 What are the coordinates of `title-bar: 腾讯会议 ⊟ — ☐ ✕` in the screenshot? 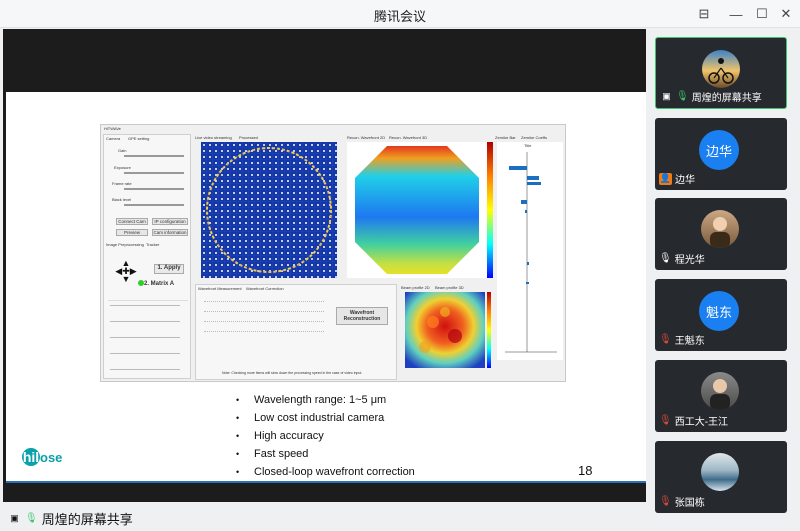 It's located at (400, 14).